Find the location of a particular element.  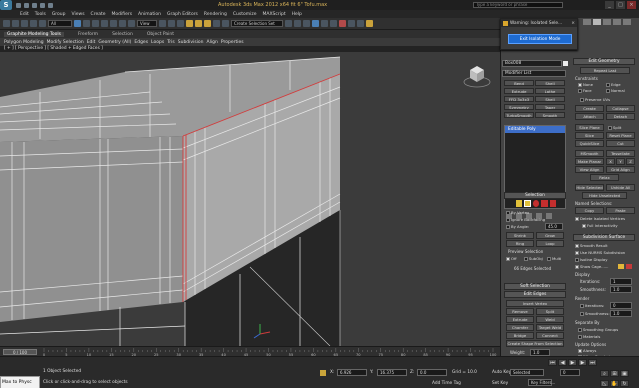

panel-modify-selection: Modify Selection is located at coordinates (65, 42).